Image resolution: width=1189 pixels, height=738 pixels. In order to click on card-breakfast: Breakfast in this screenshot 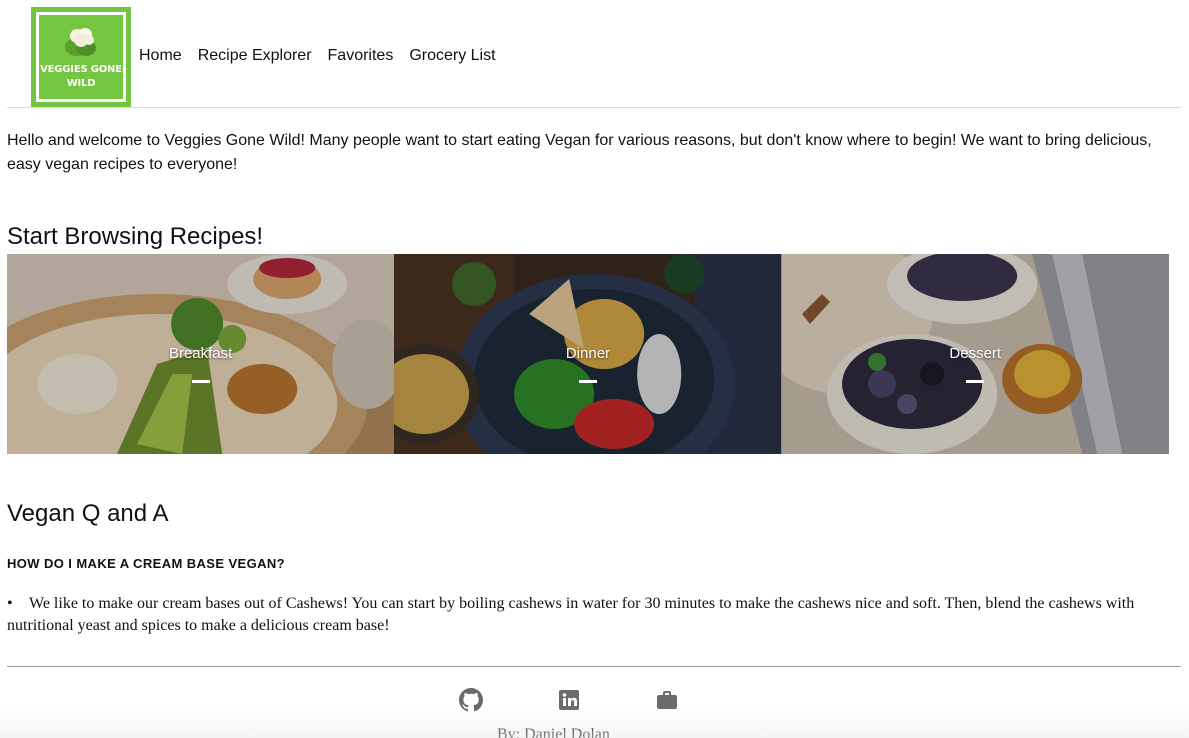, I will do `click(201, 354)`.